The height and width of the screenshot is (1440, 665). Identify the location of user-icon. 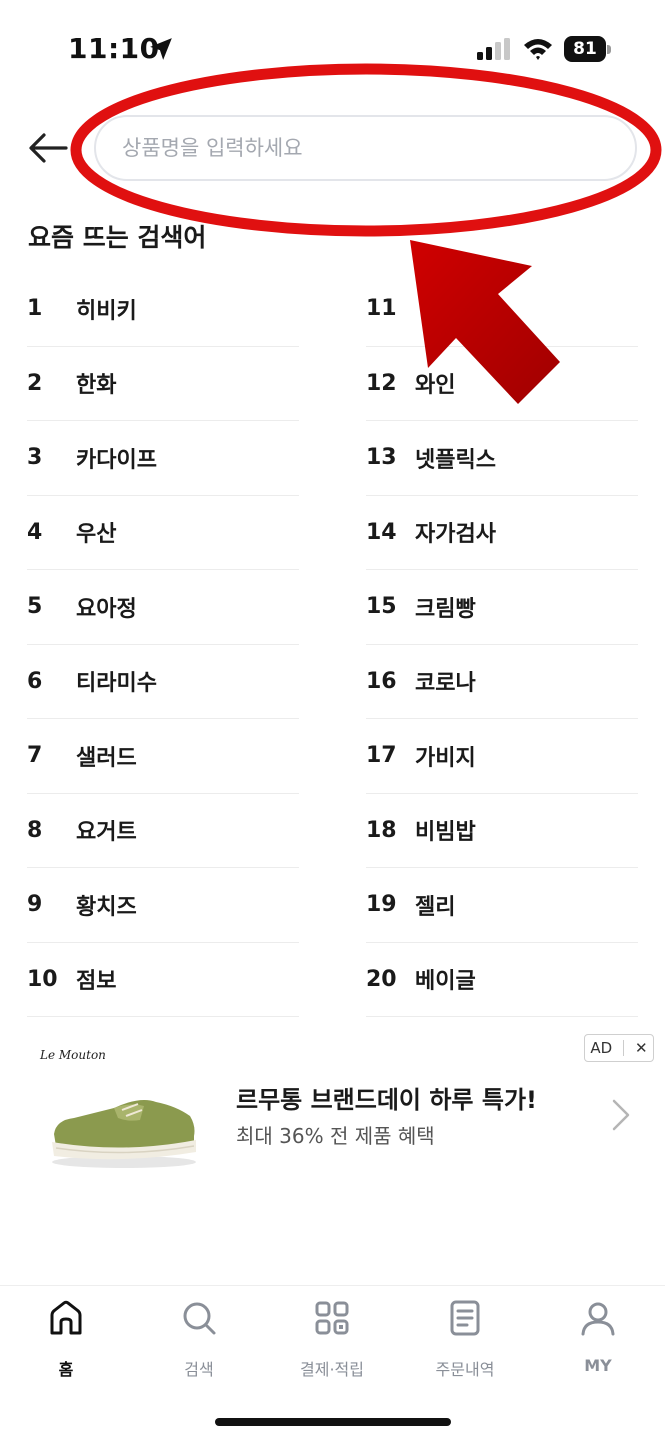
(598, 1319).